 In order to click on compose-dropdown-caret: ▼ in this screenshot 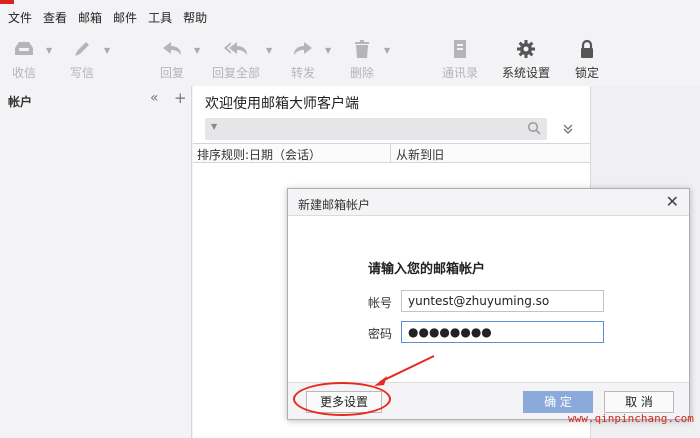, I will do `click(107, 50)`.